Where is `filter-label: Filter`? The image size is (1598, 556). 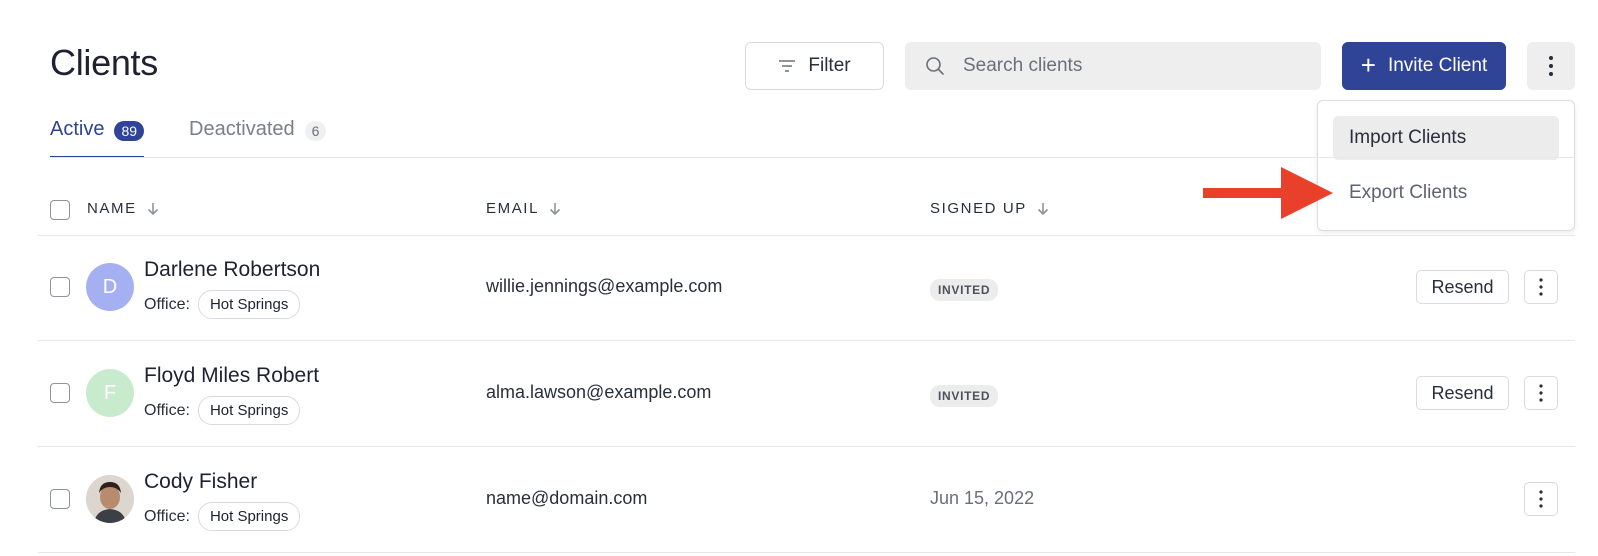
filter-label: Filter is located at coordinates (829, 65).